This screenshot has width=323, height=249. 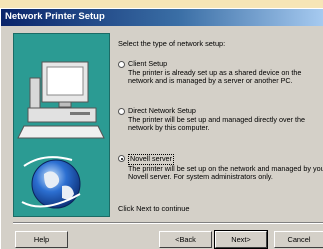 I want to click on continue-hint: Click Next to continue, so click(x=154, y=208).